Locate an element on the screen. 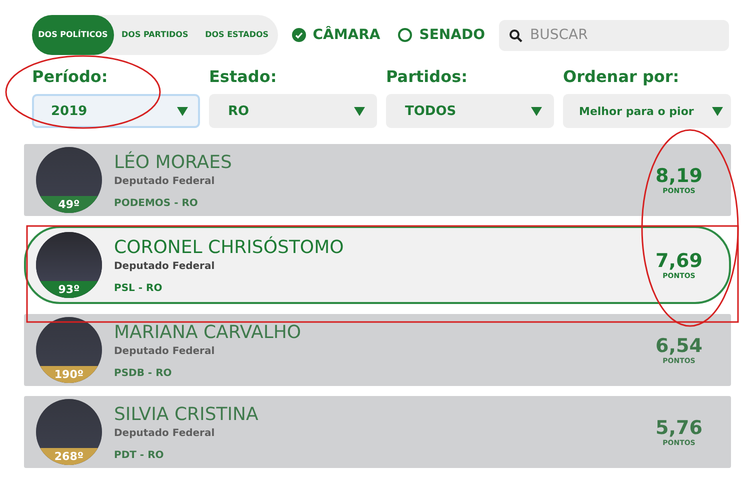 This screenshot has height=486, width=741. party-state: PODEMOS - RO is located at coordinates (156, 203).